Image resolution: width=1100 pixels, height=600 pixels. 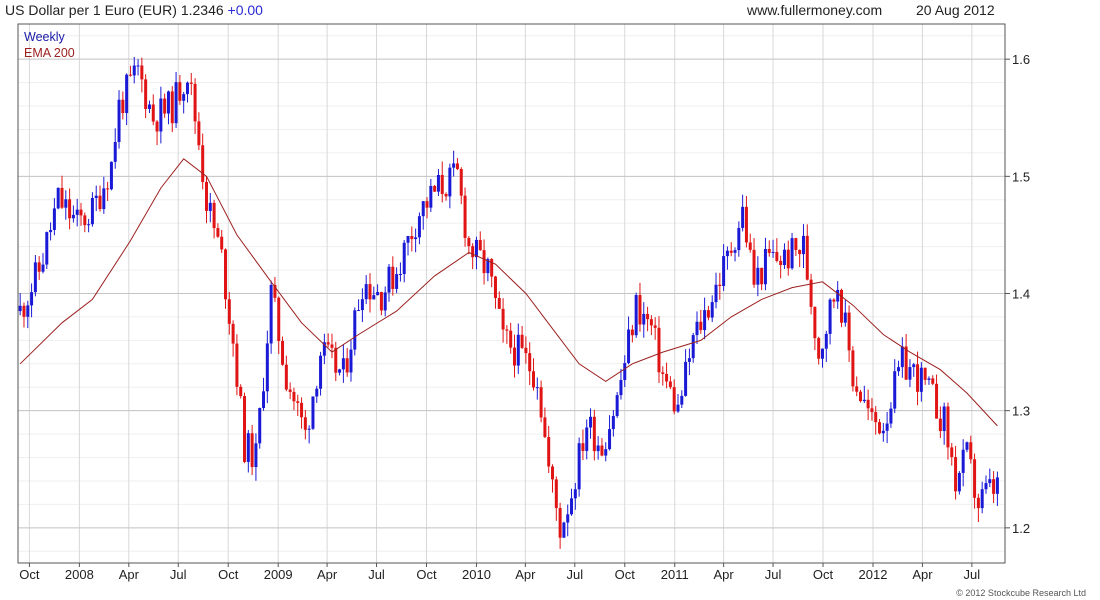 What do you see at coordinates (44, 37) in the screenshot?
I see `legend-weekly: Weekly` at bounding box center [44, 37].